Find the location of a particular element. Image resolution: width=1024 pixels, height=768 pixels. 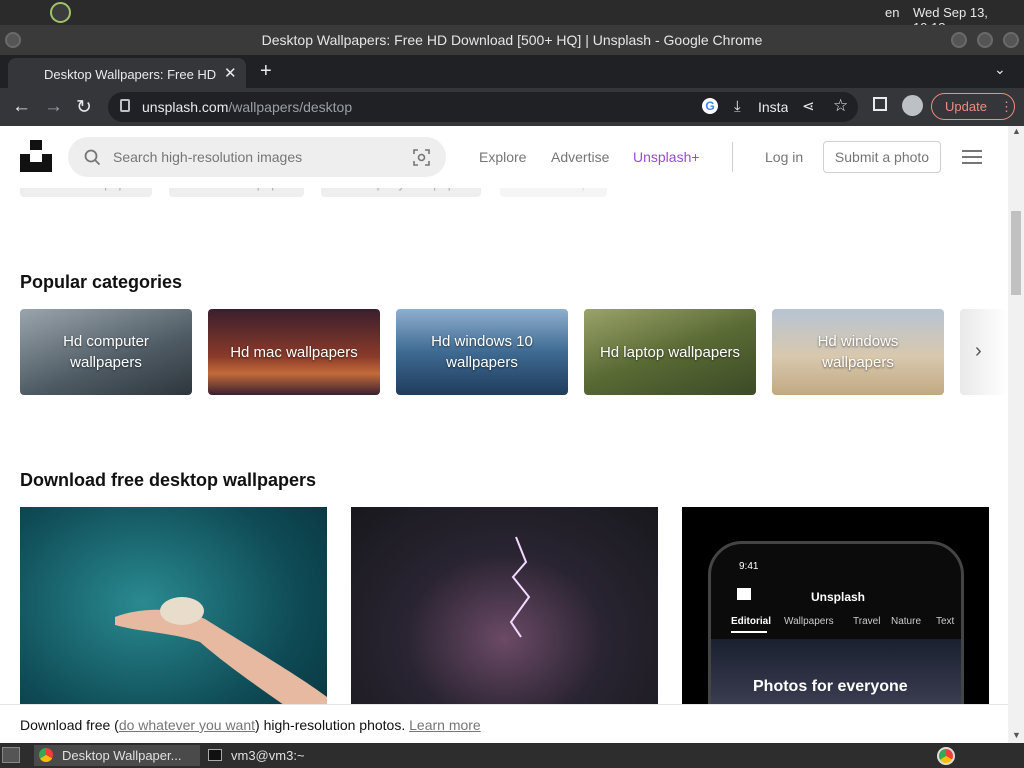

more-menu-icon: ⋮ is located at coordinates (1006, 106).